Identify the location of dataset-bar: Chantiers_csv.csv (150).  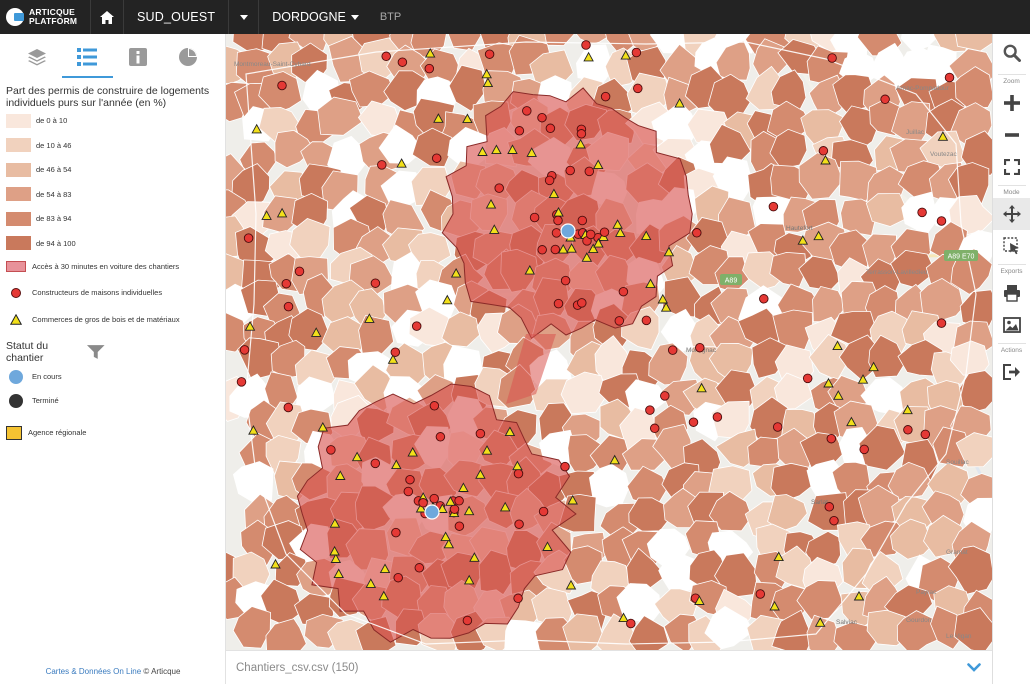
(609, 667).